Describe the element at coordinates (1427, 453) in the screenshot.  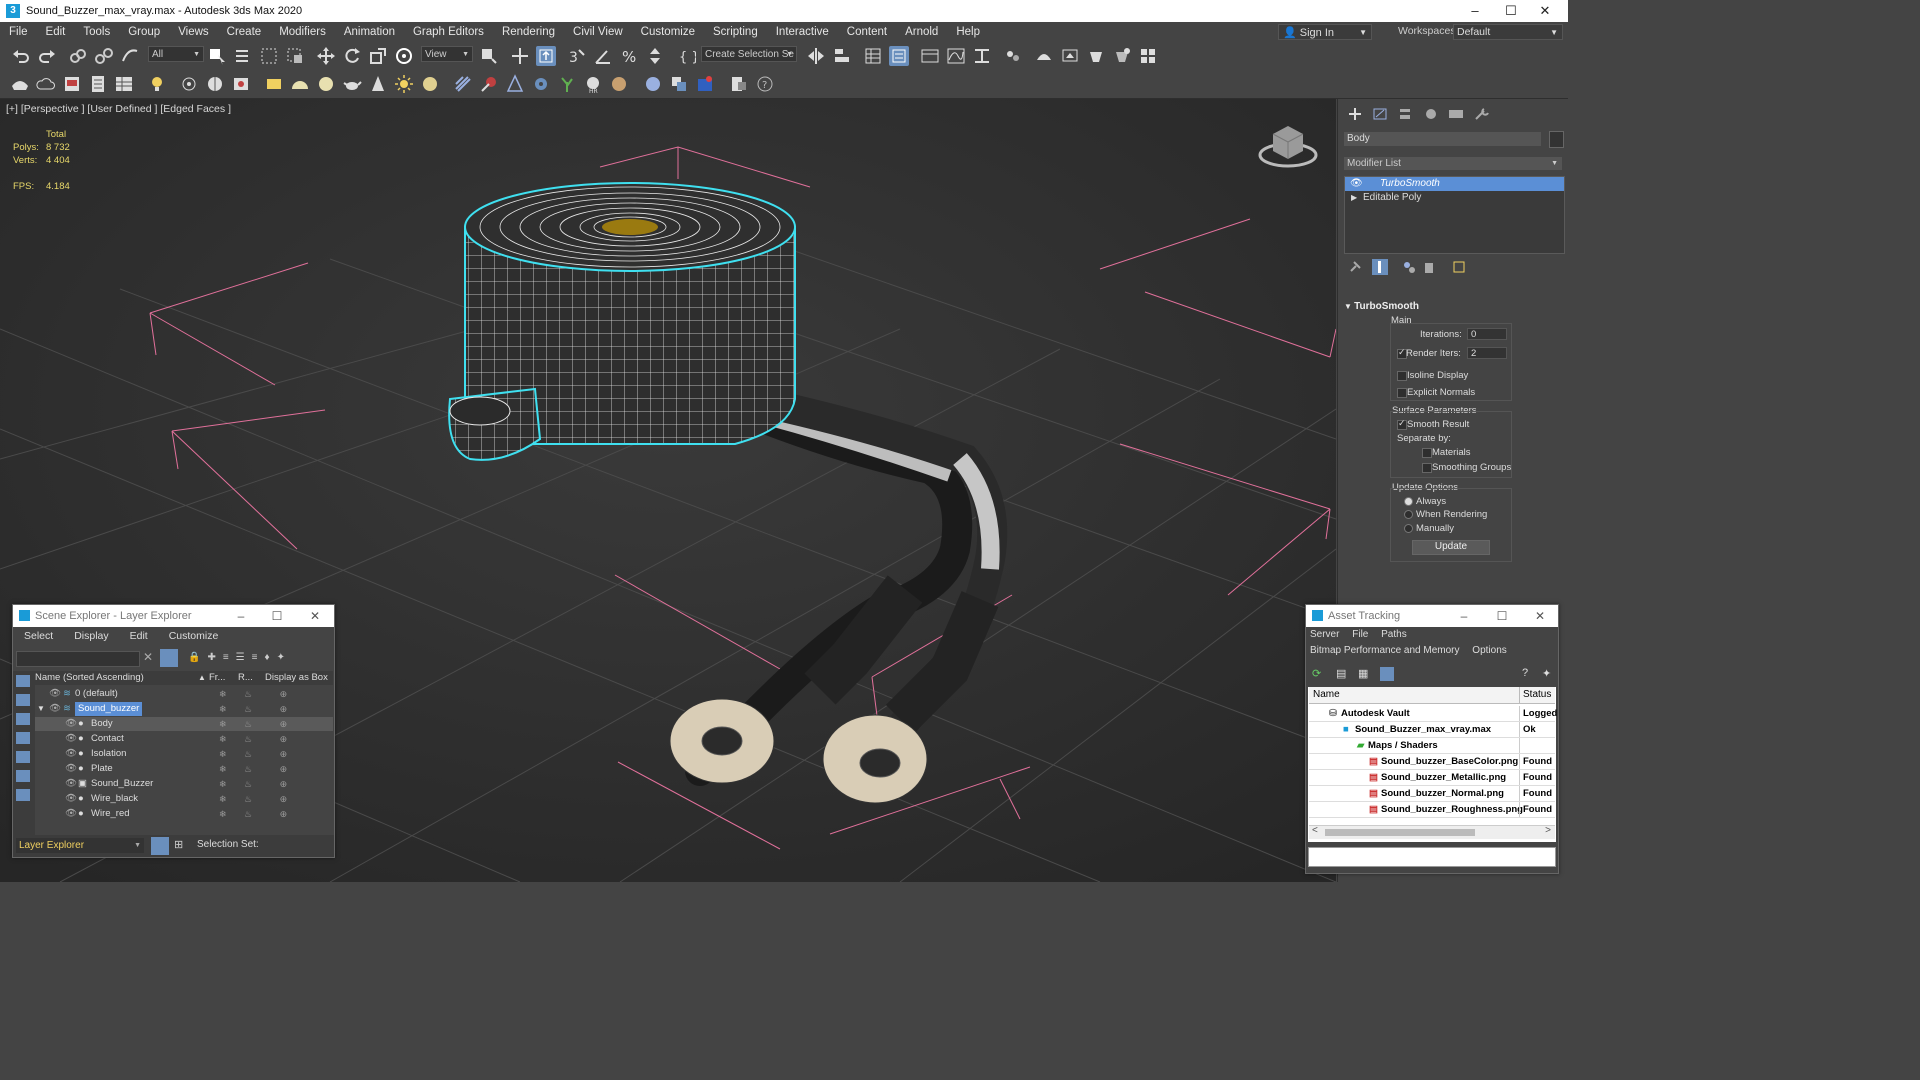
I see `materials-checkbox` at that location.